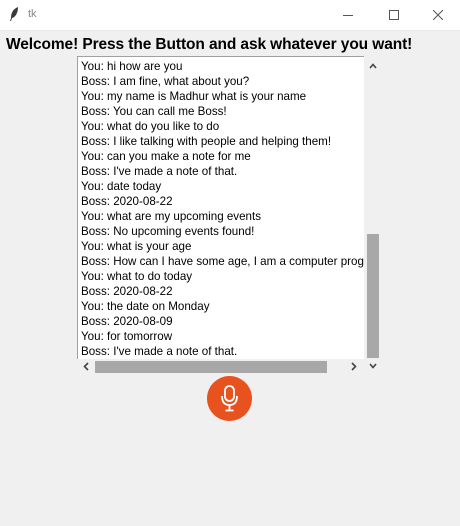 The image size is (460, 526). What do you see at coordinates (373, 366) in the screenshot?
I see `scroll-down-arrow-icon` at bounding box center [373, 366].